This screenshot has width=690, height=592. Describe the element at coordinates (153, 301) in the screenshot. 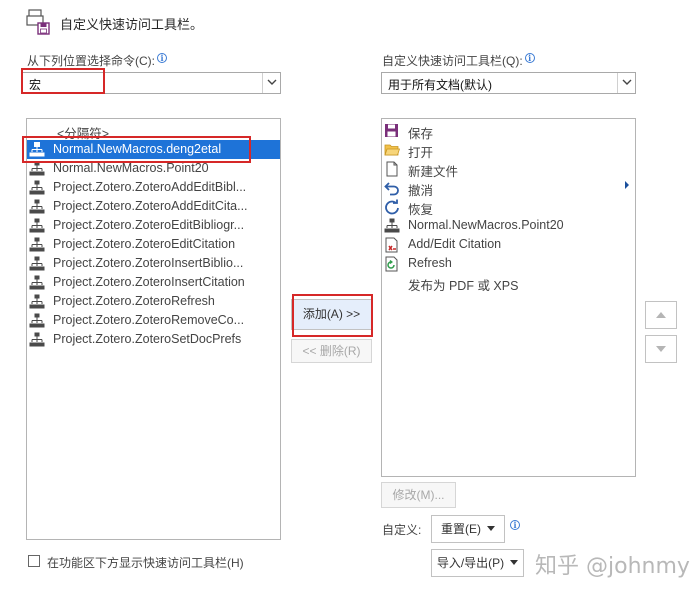

I see `list-item: Project.Zotero.ZoteroRefresh` at that location.